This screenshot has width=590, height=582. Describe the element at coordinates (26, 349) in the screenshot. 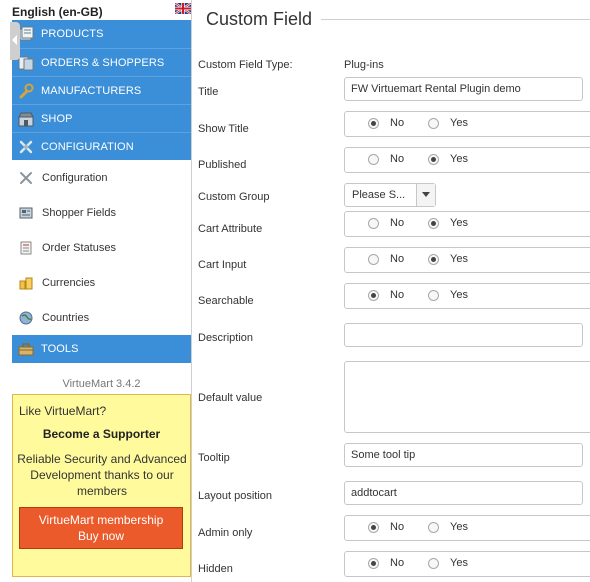

I see `tools-box-icon` at that location.